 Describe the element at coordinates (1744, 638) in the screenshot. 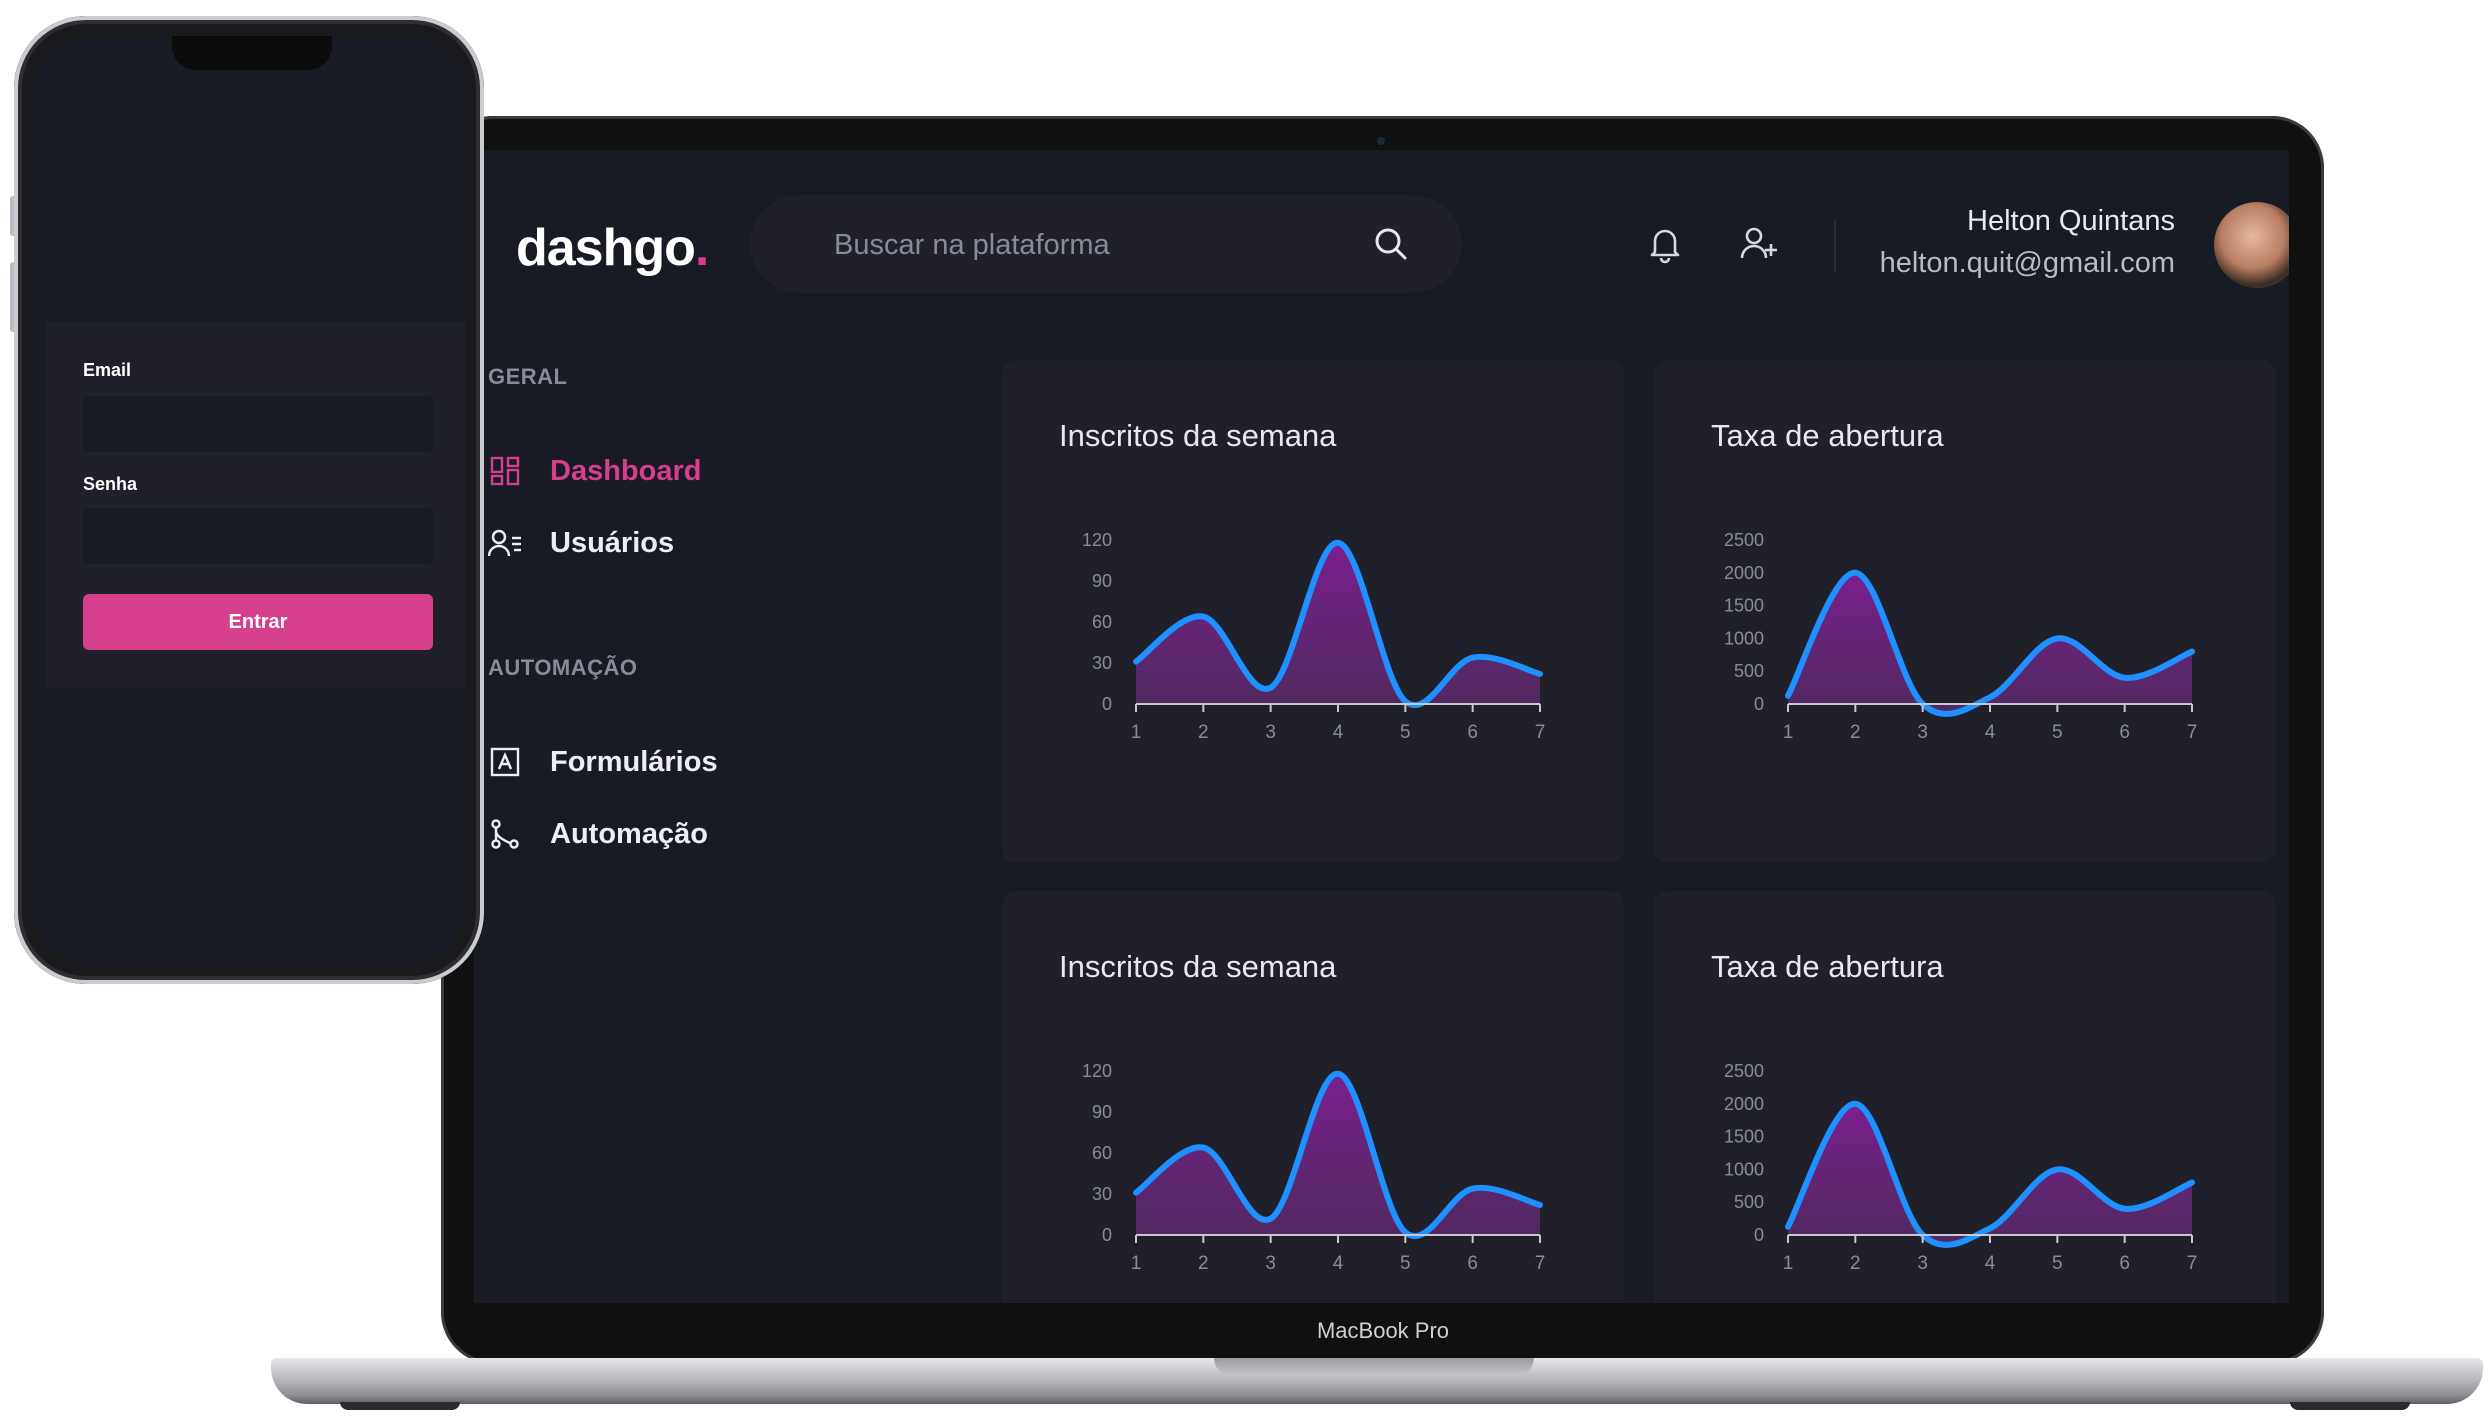

I see `y-tick-label: 1000` at that location.